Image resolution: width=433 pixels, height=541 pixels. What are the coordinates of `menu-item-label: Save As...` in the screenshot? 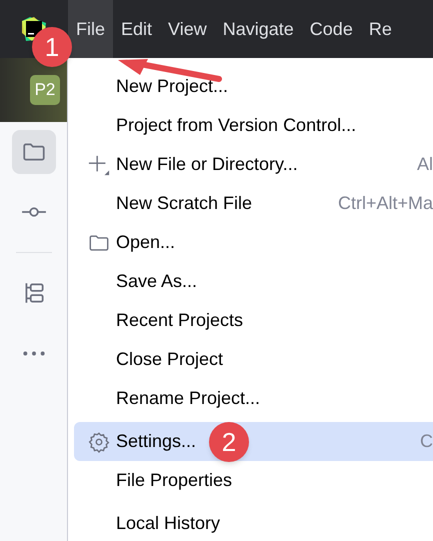 It's located at (157, 281).